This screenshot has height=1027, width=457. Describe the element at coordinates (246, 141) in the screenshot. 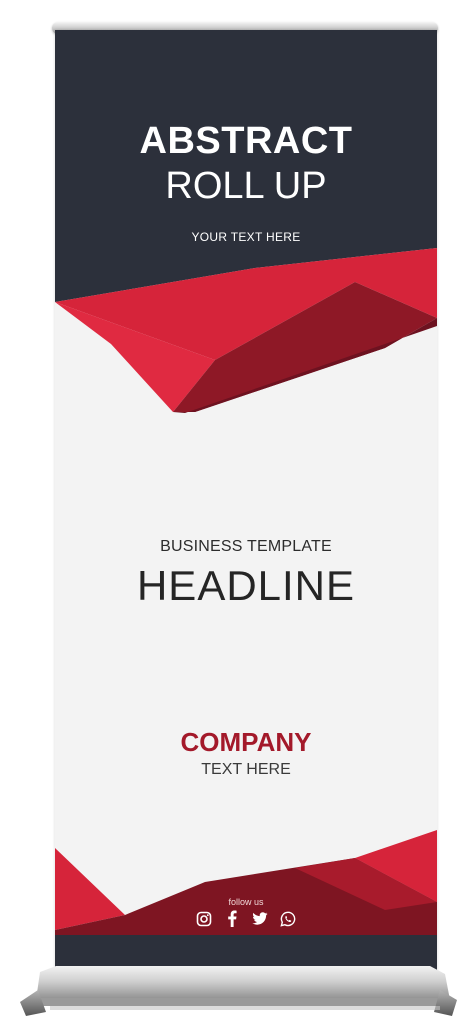

I see `banner-title-main: ABSTRACT` at that location.